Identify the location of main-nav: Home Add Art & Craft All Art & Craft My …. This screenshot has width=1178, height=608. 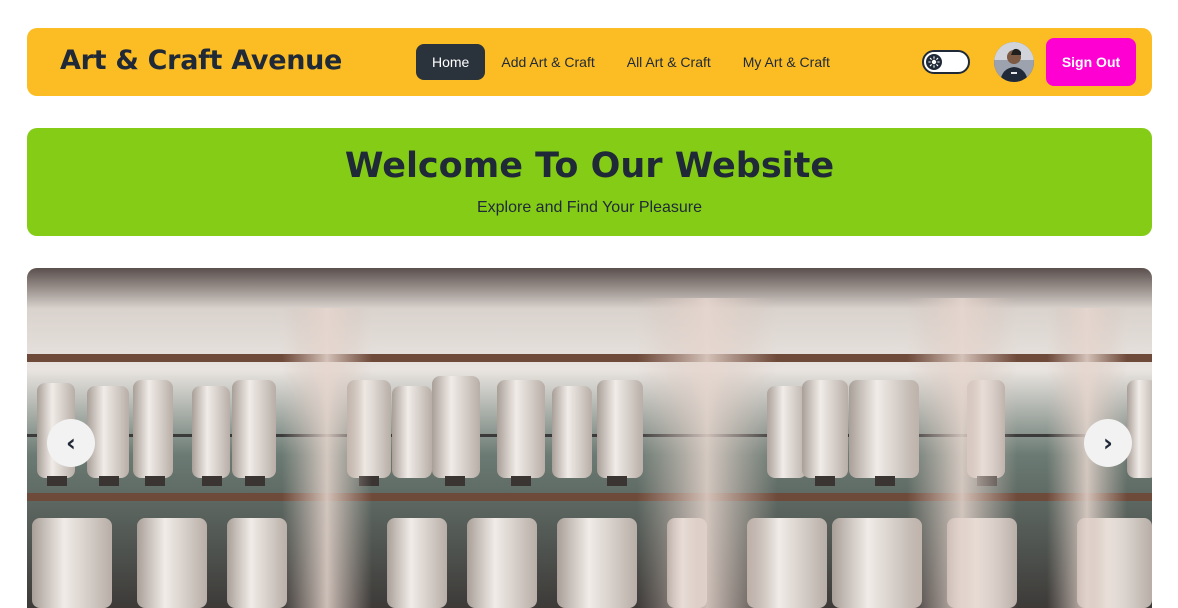
(631, 62).